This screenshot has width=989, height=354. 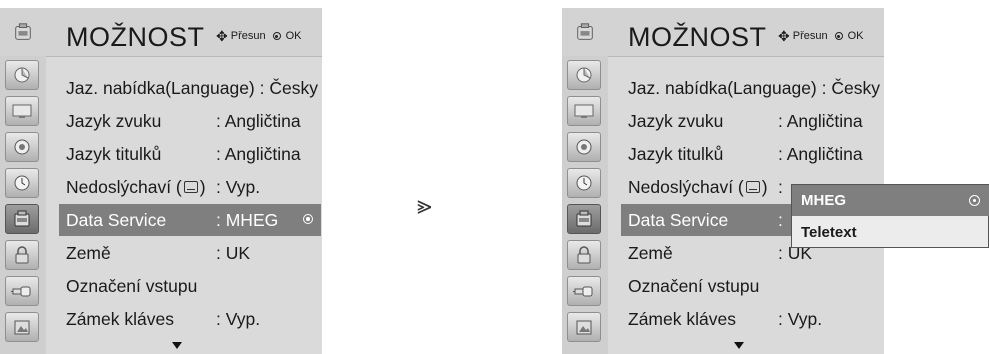 What do you see at coordinates (233, 253) in the screenshot?
I see `item-value: : UK` at bounding box center [233, 253].